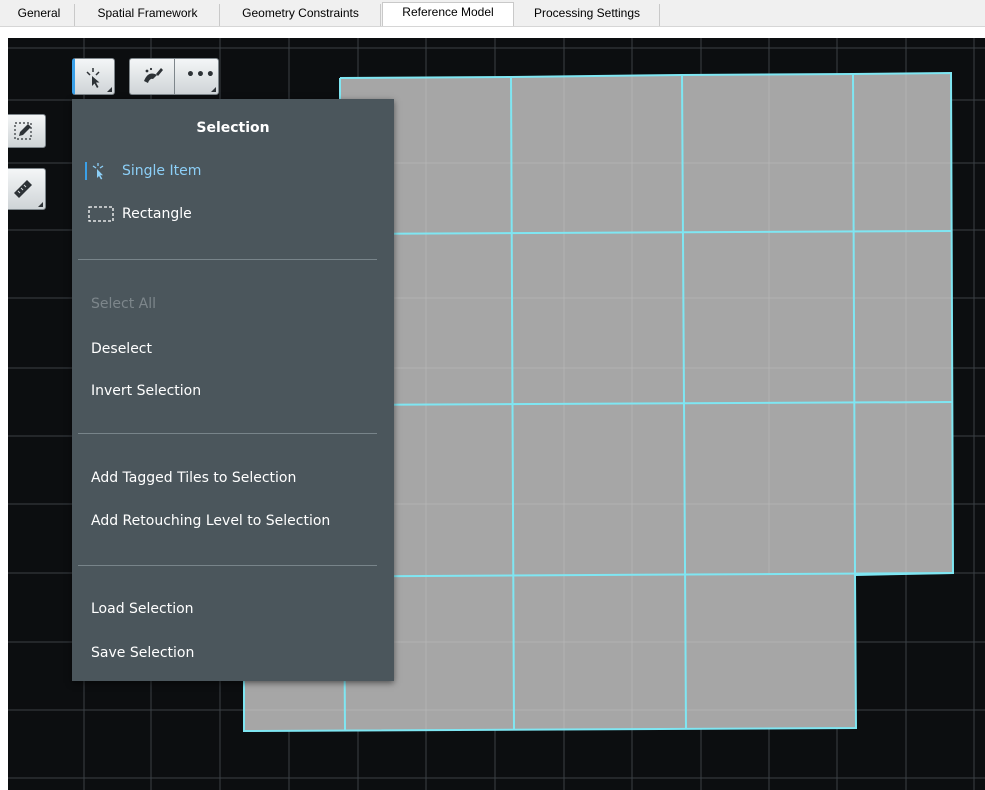 This screenshot has height=790, width=985. I want to click on more-tools-button: •••, so click(196, 76).